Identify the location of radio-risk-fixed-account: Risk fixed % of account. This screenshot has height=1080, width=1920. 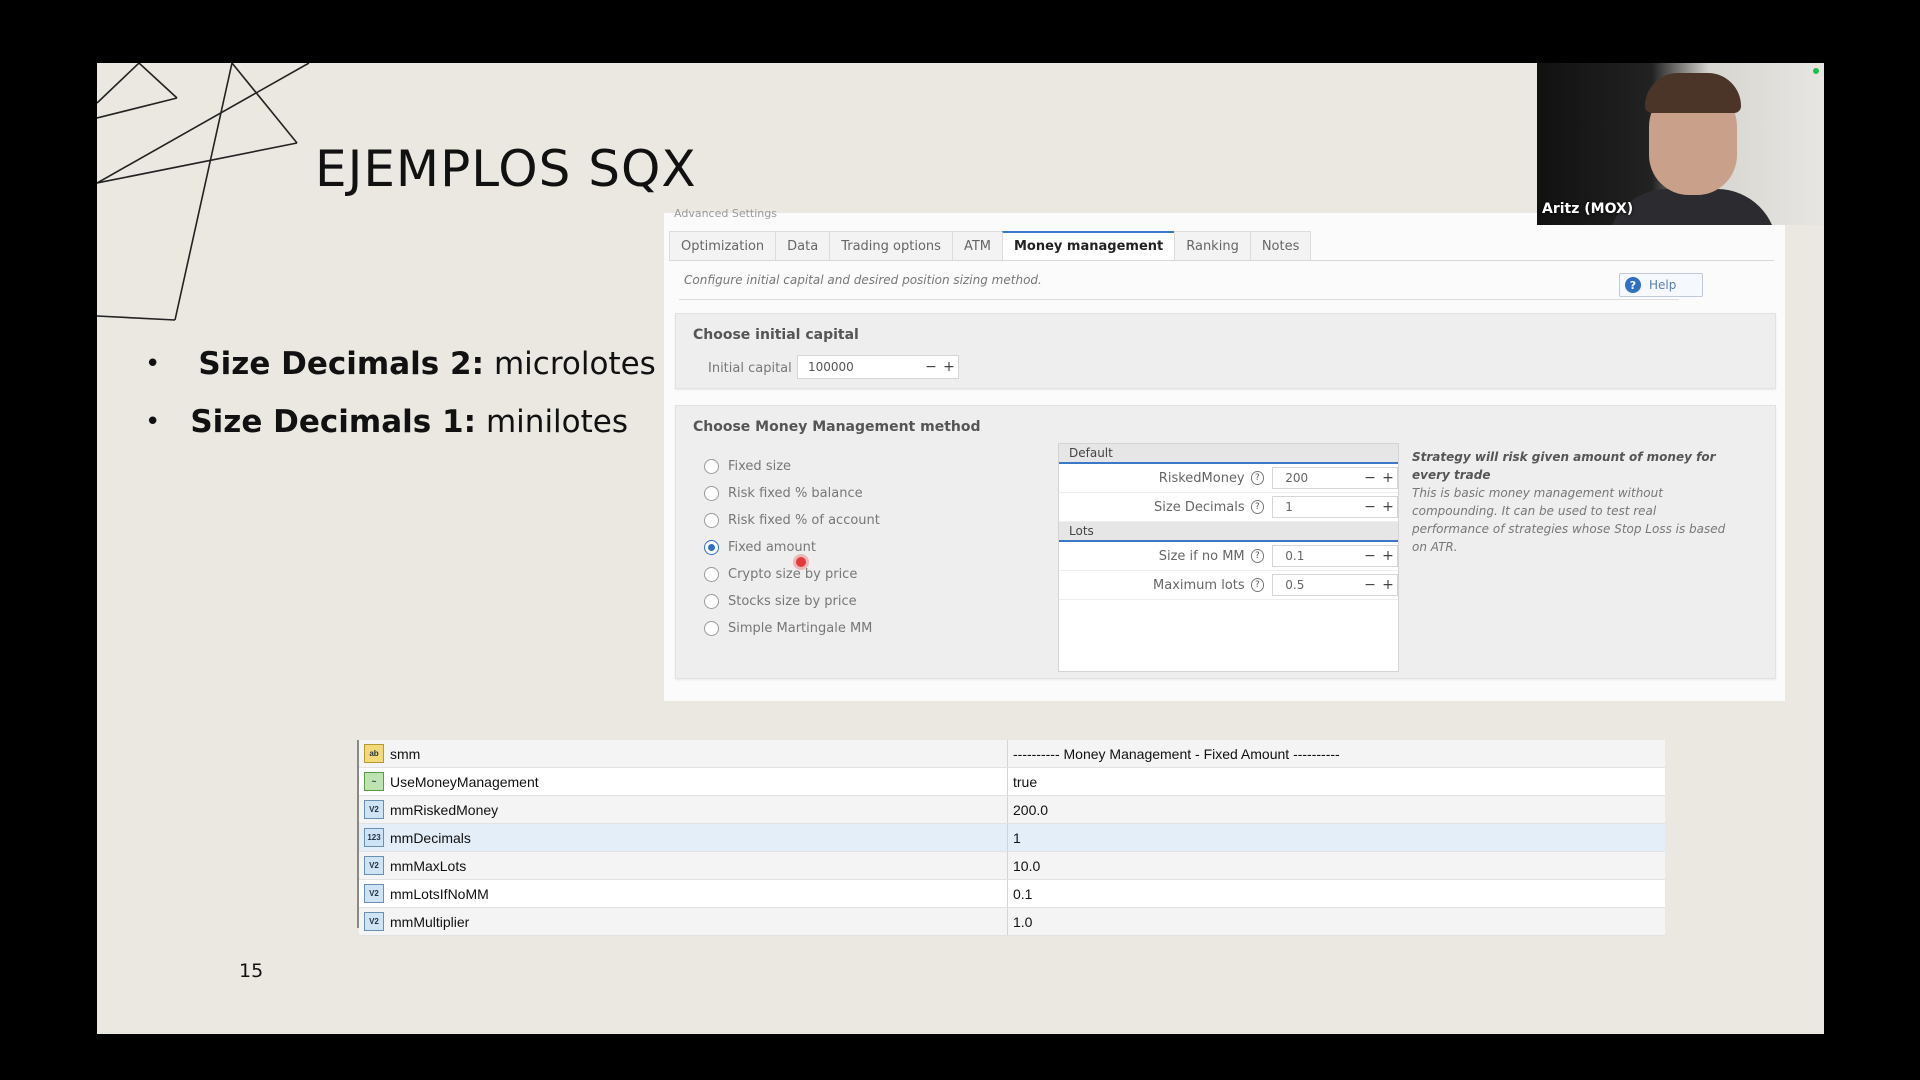
(792, 520).